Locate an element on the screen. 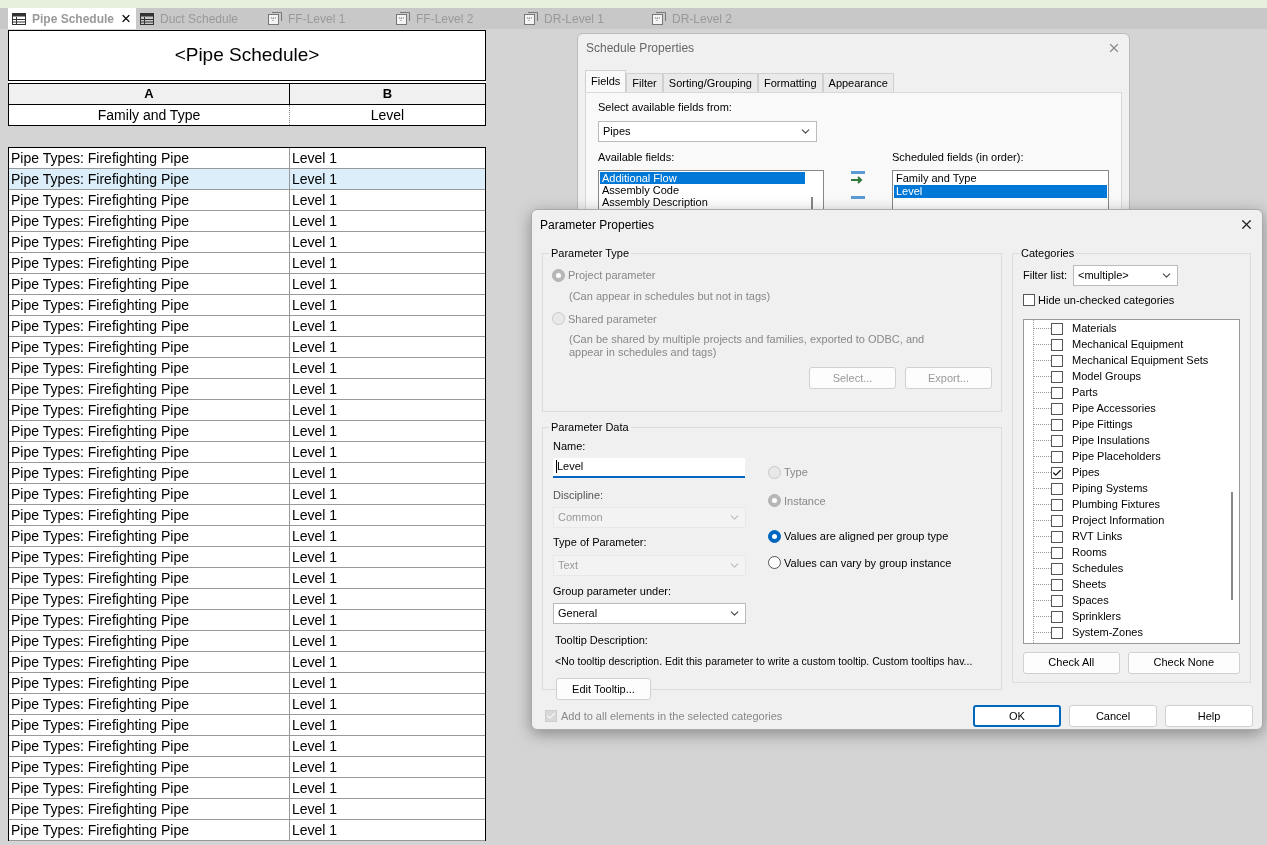 Image resolution: width=1267 pixels, height=845 pixels. list-item: Assembly Code is located at coordinates (702, 190).